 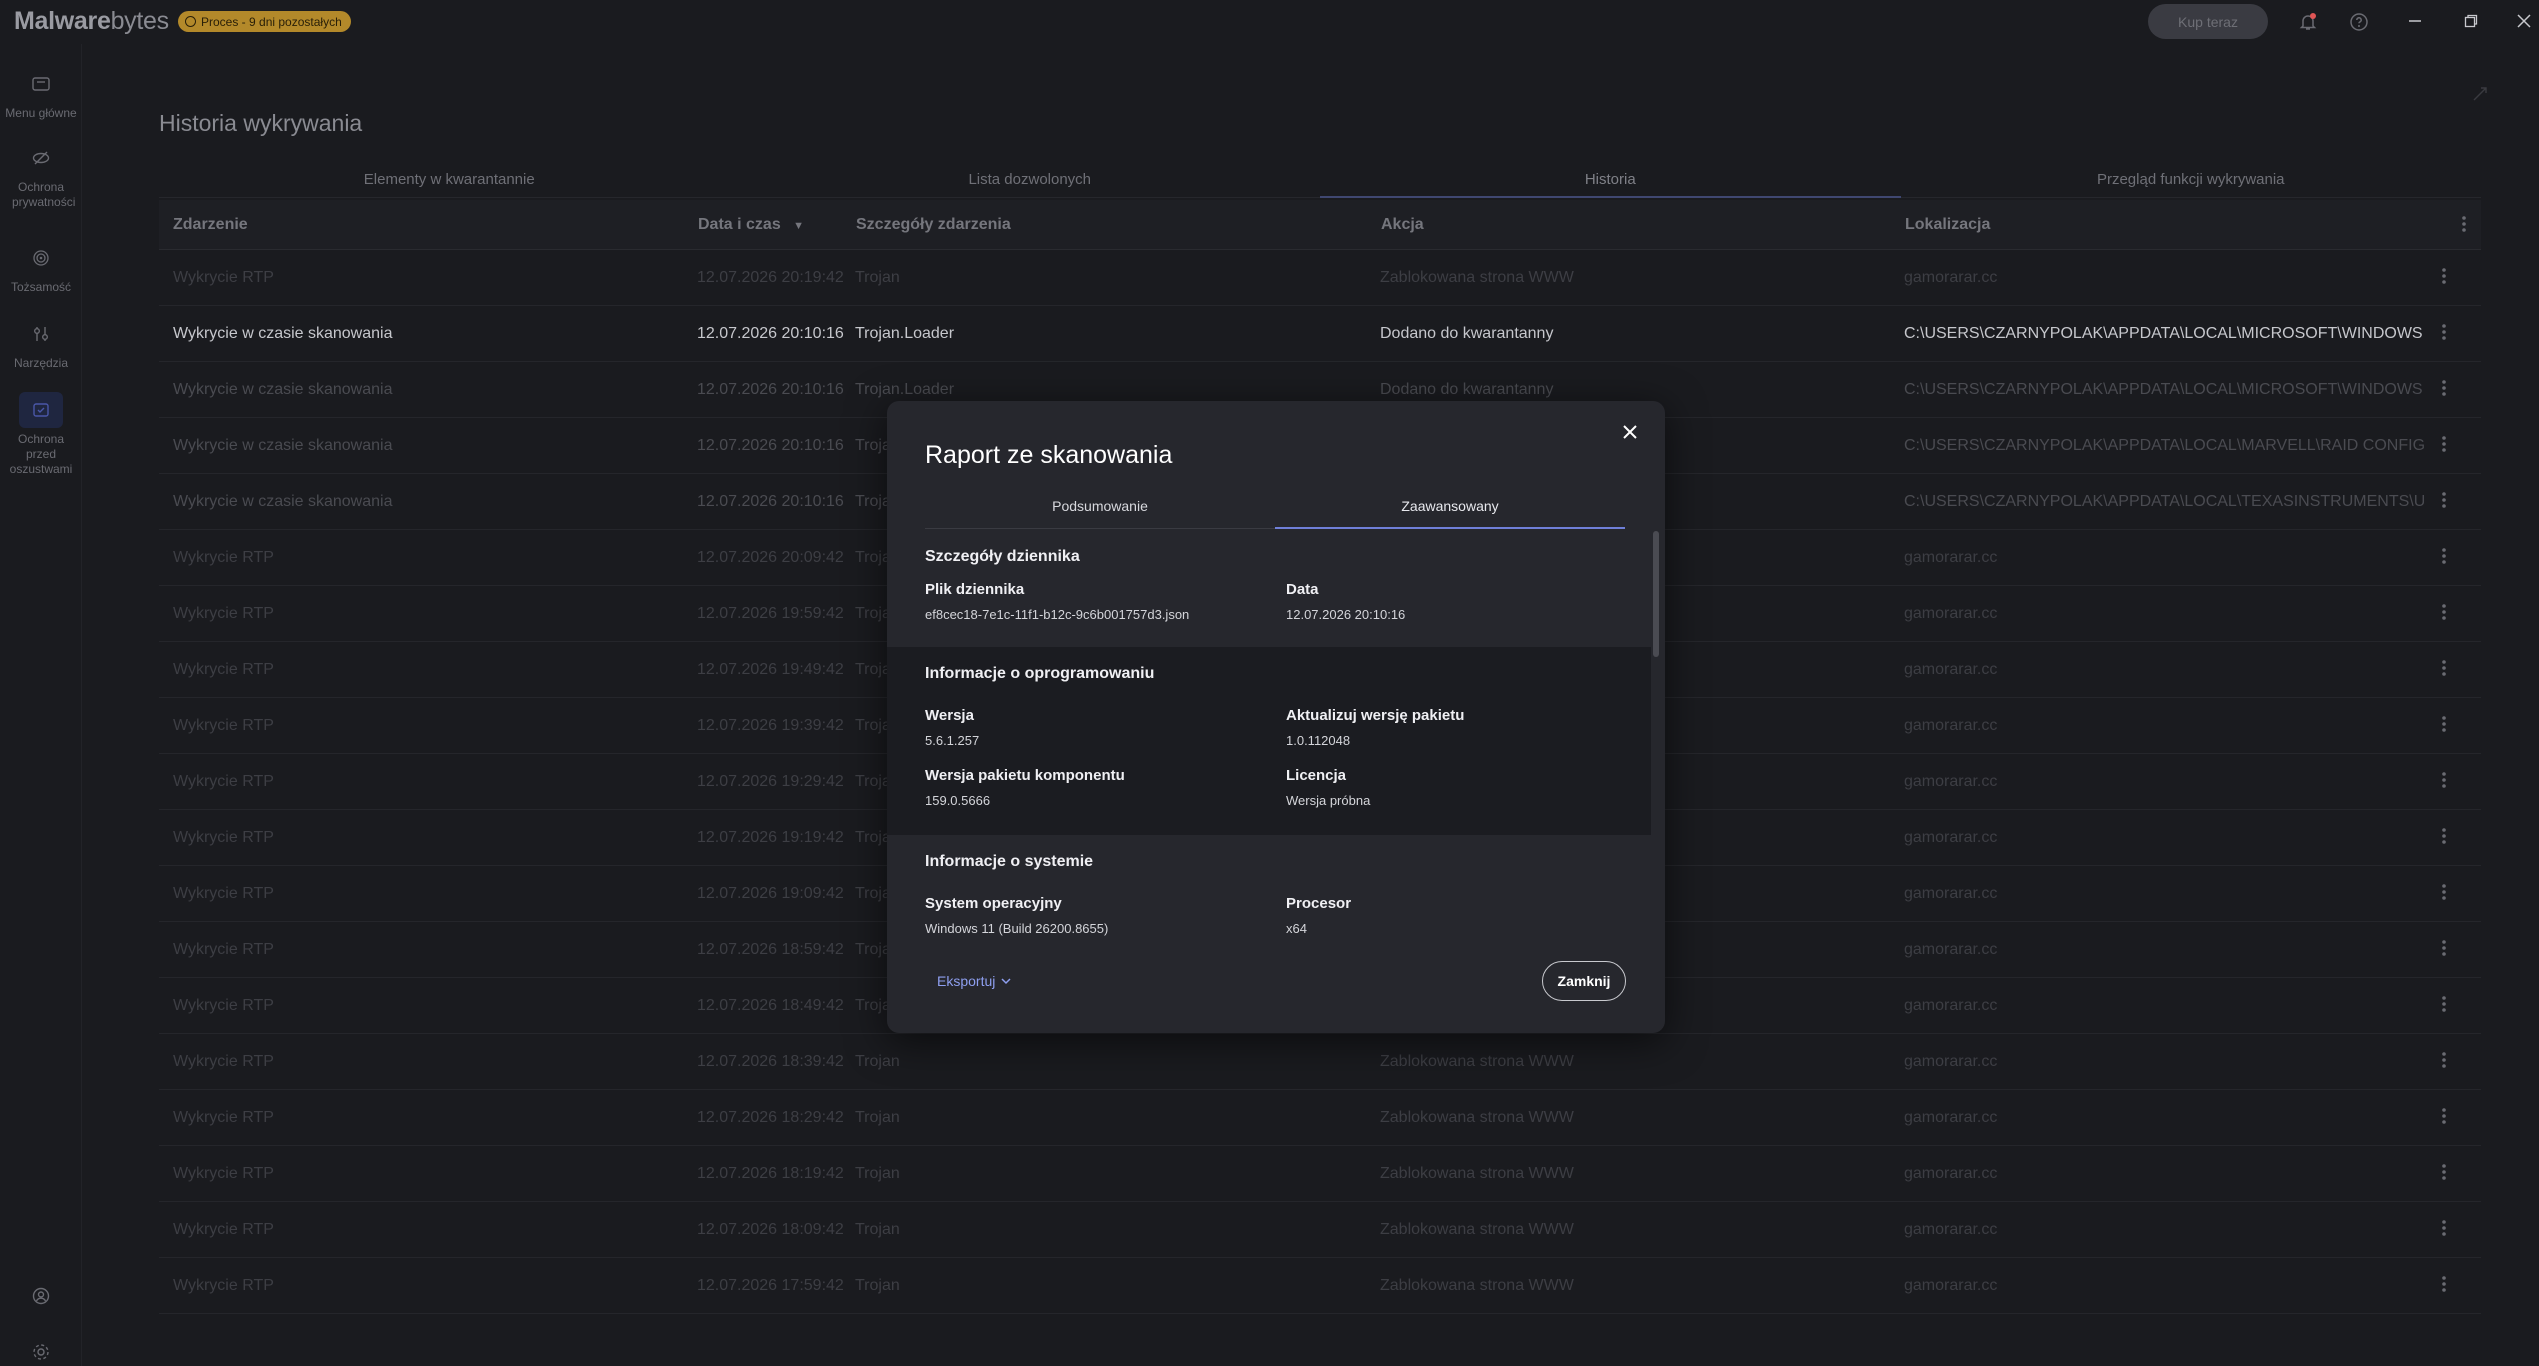 I want to click on cell-date: 12.07.2026 20:10:16, so click(x=770, y=501).